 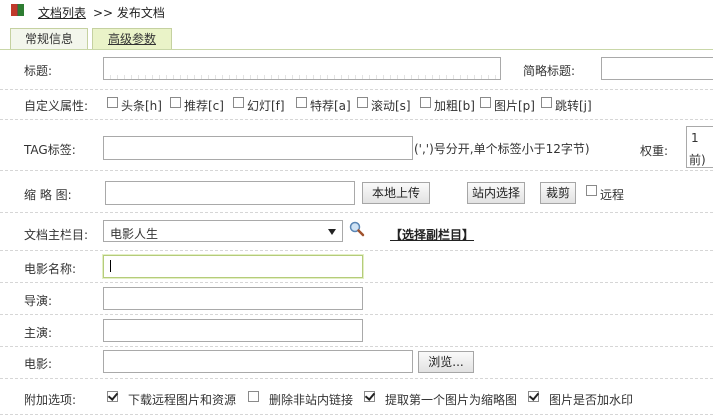 I want to click on breadcrumb-current: >> 发布文档, so click(x=129, y=13).